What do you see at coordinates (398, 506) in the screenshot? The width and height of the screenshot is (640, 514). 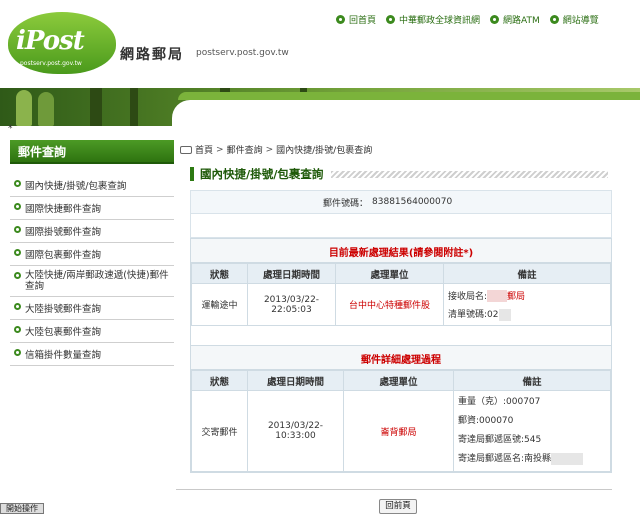 I see `back-button: 回前頁` at bounding box center [398, 506].